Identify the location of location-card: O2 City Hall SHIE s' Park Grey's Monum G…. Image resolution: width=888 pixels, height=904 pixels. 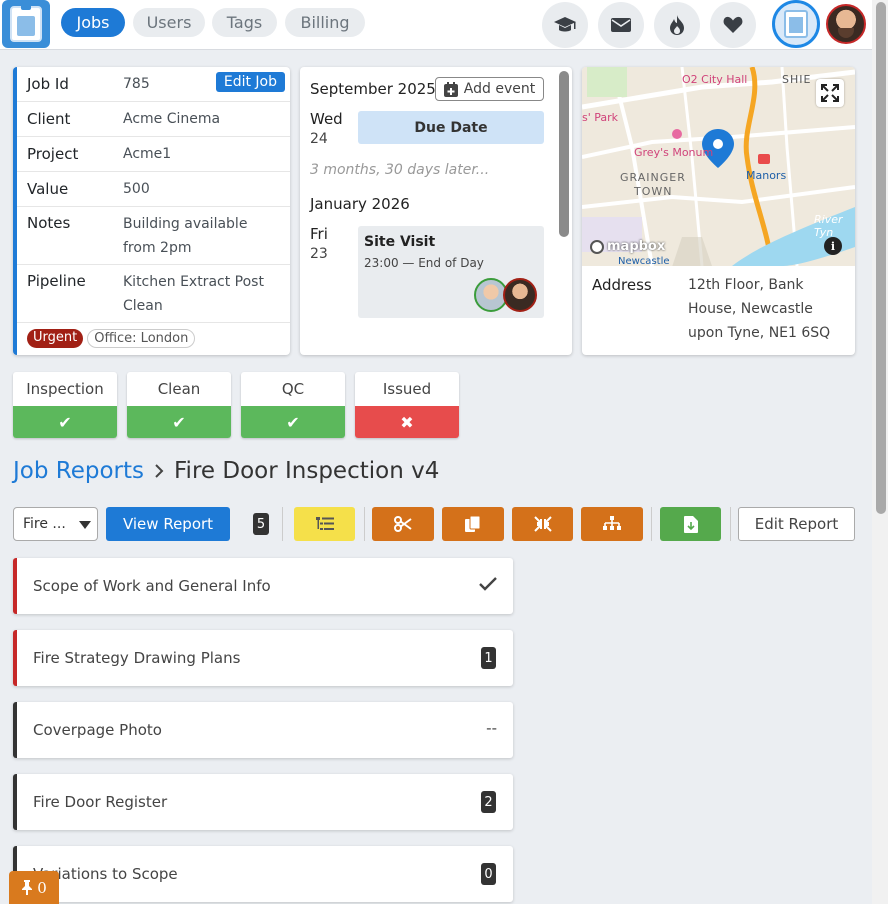
(718, 211).